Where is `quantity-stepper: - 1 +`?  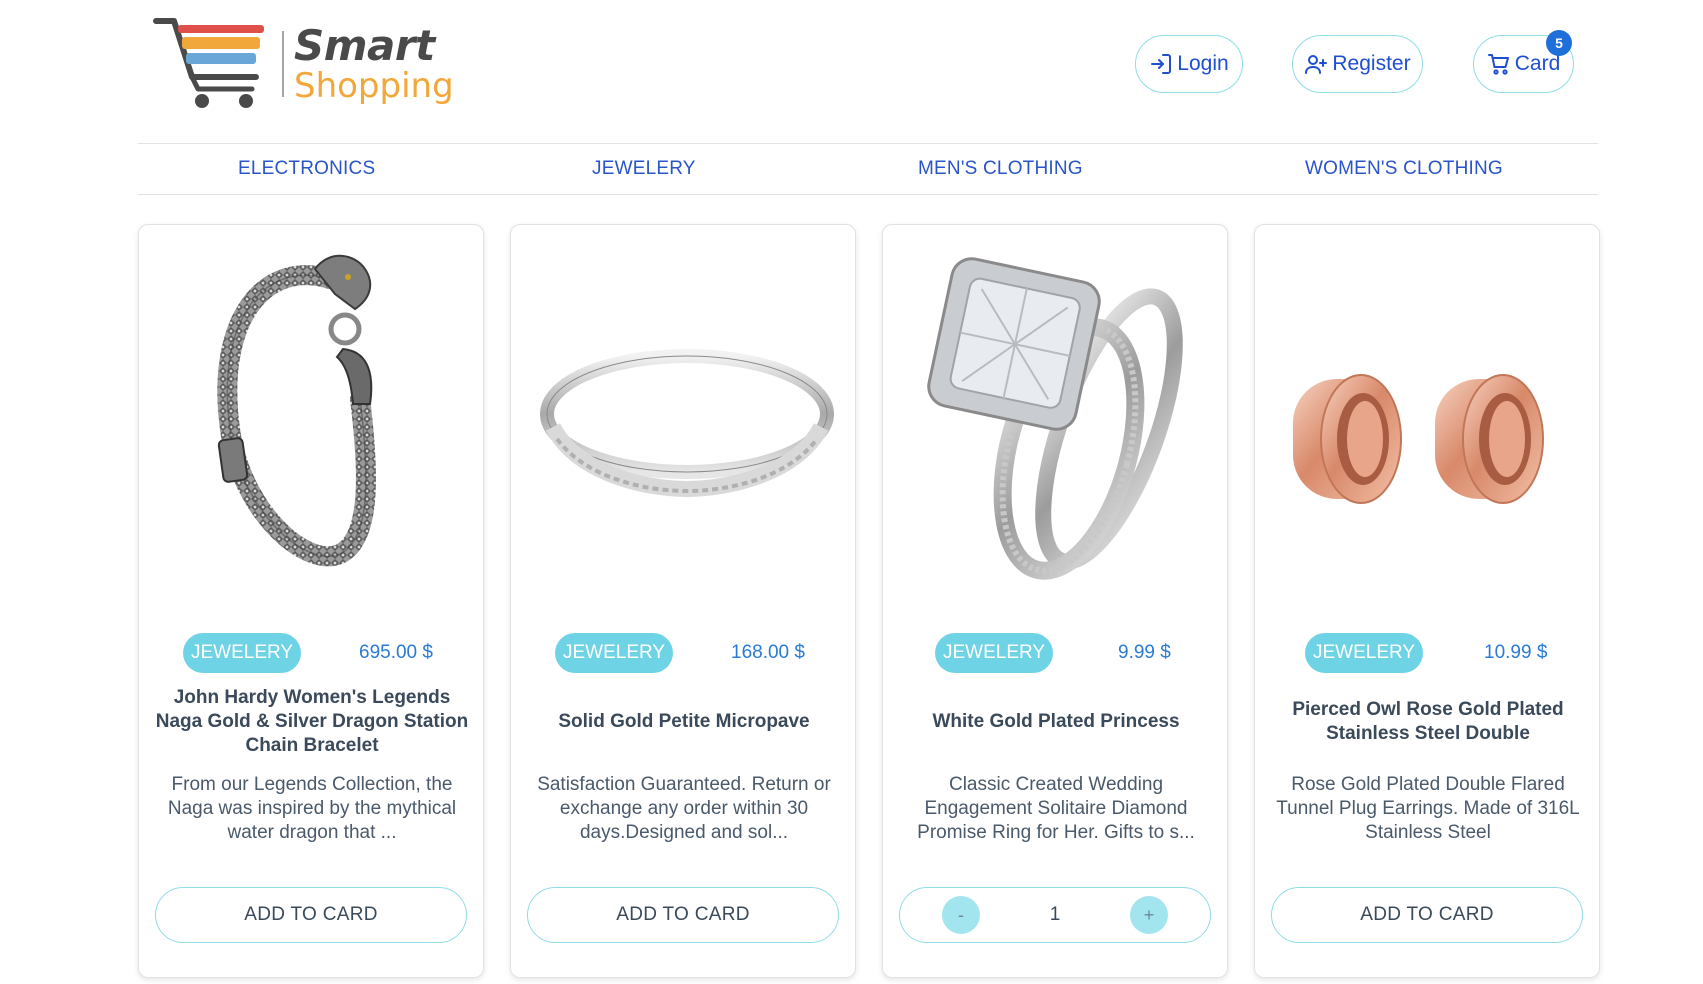
quantity-stepper: - 1 + is located at coordinates (1055, 915).